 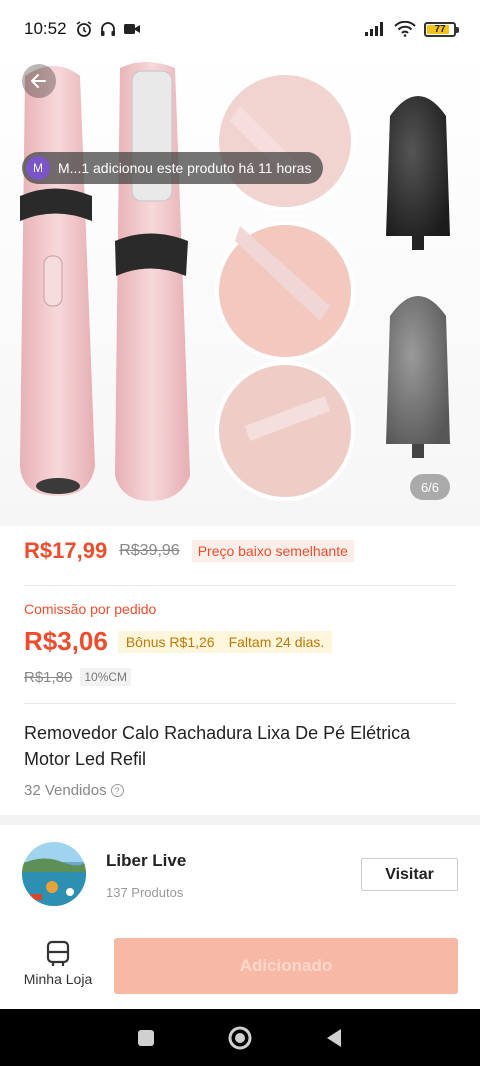 What do you see at coordinates (240, 820) in the screenshot?
I see `section-gap` at bounding box center [240, 820].